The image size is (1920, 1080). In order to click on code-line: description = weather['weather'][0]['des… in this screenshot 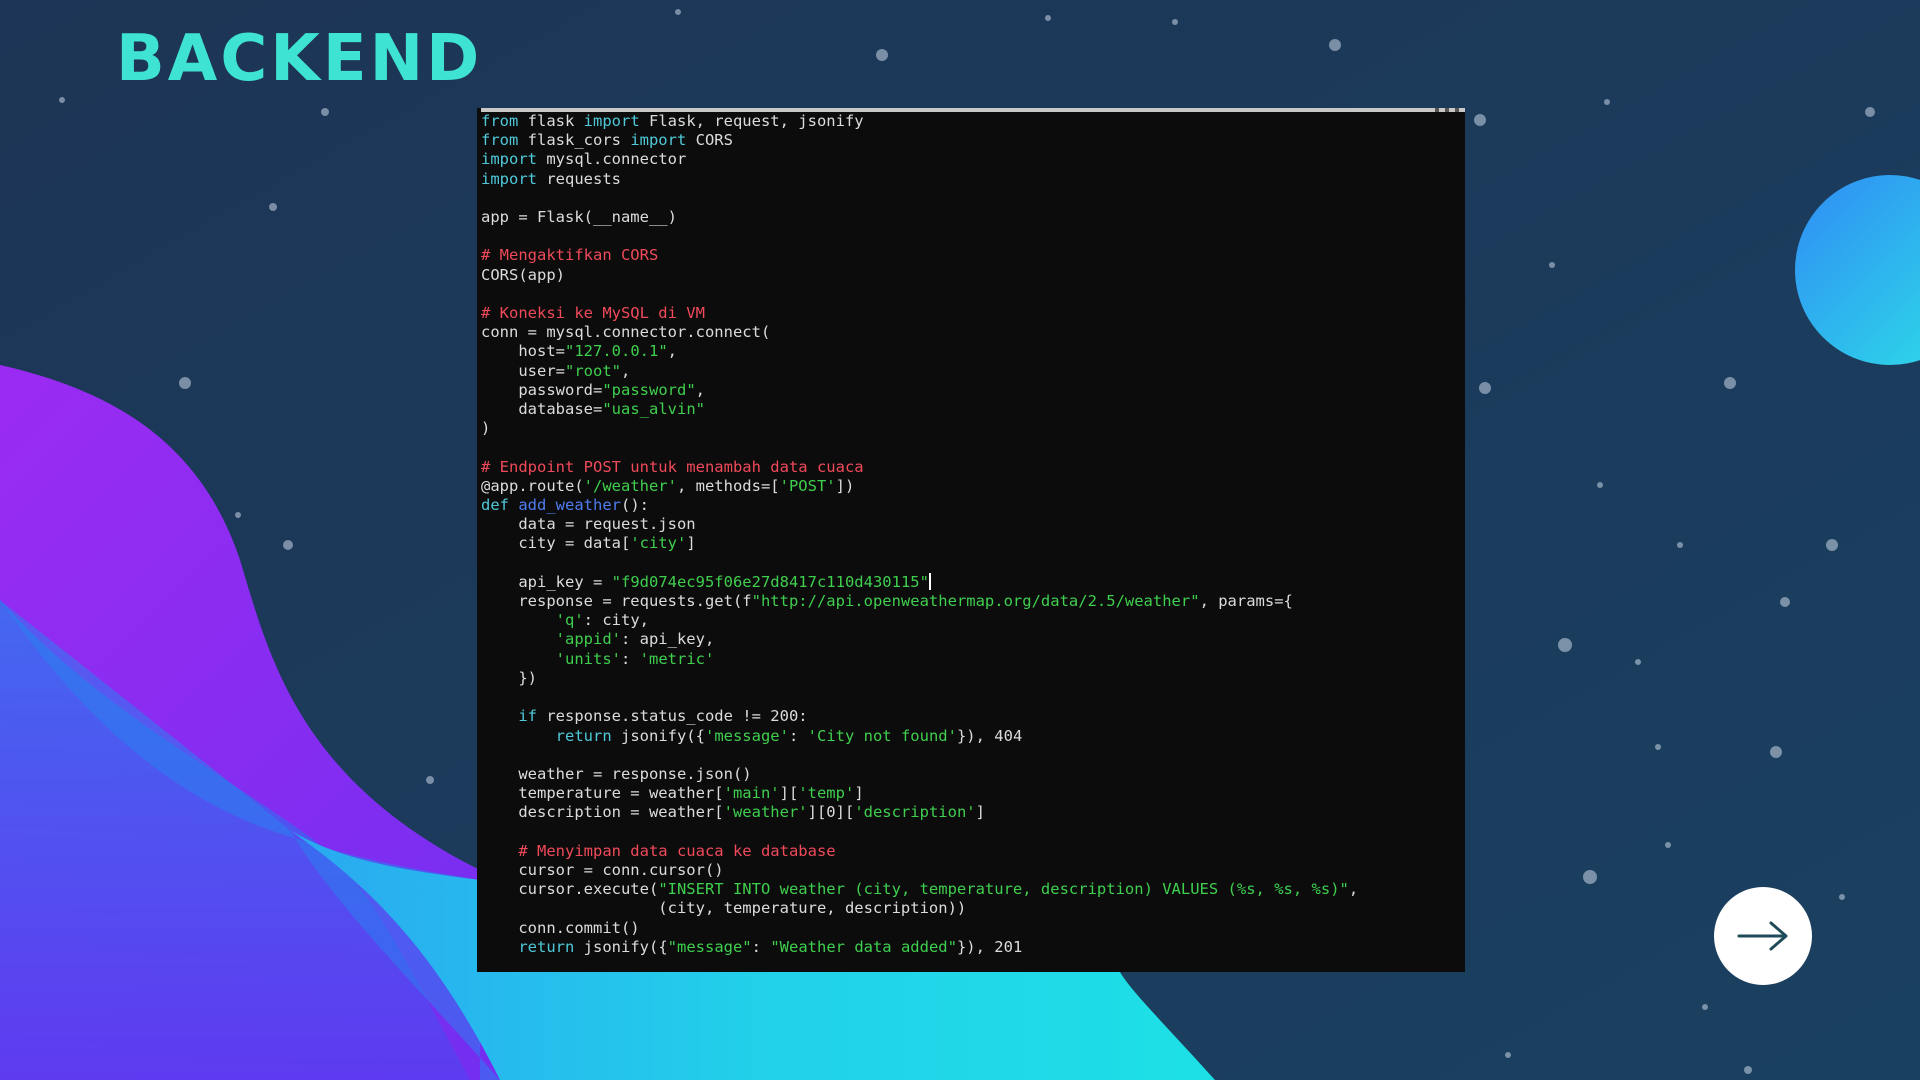, I will do `click(733, 812)`.